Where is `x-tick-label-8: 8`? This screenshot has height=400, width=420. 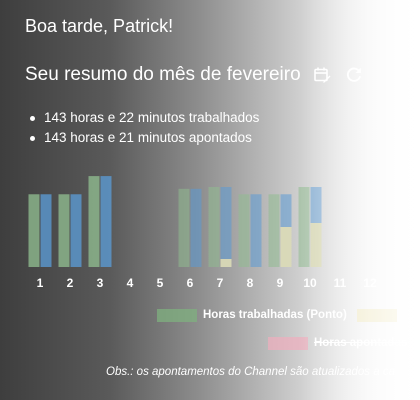
x-tick-label-8: 8 is located at coordinates (250, 283).